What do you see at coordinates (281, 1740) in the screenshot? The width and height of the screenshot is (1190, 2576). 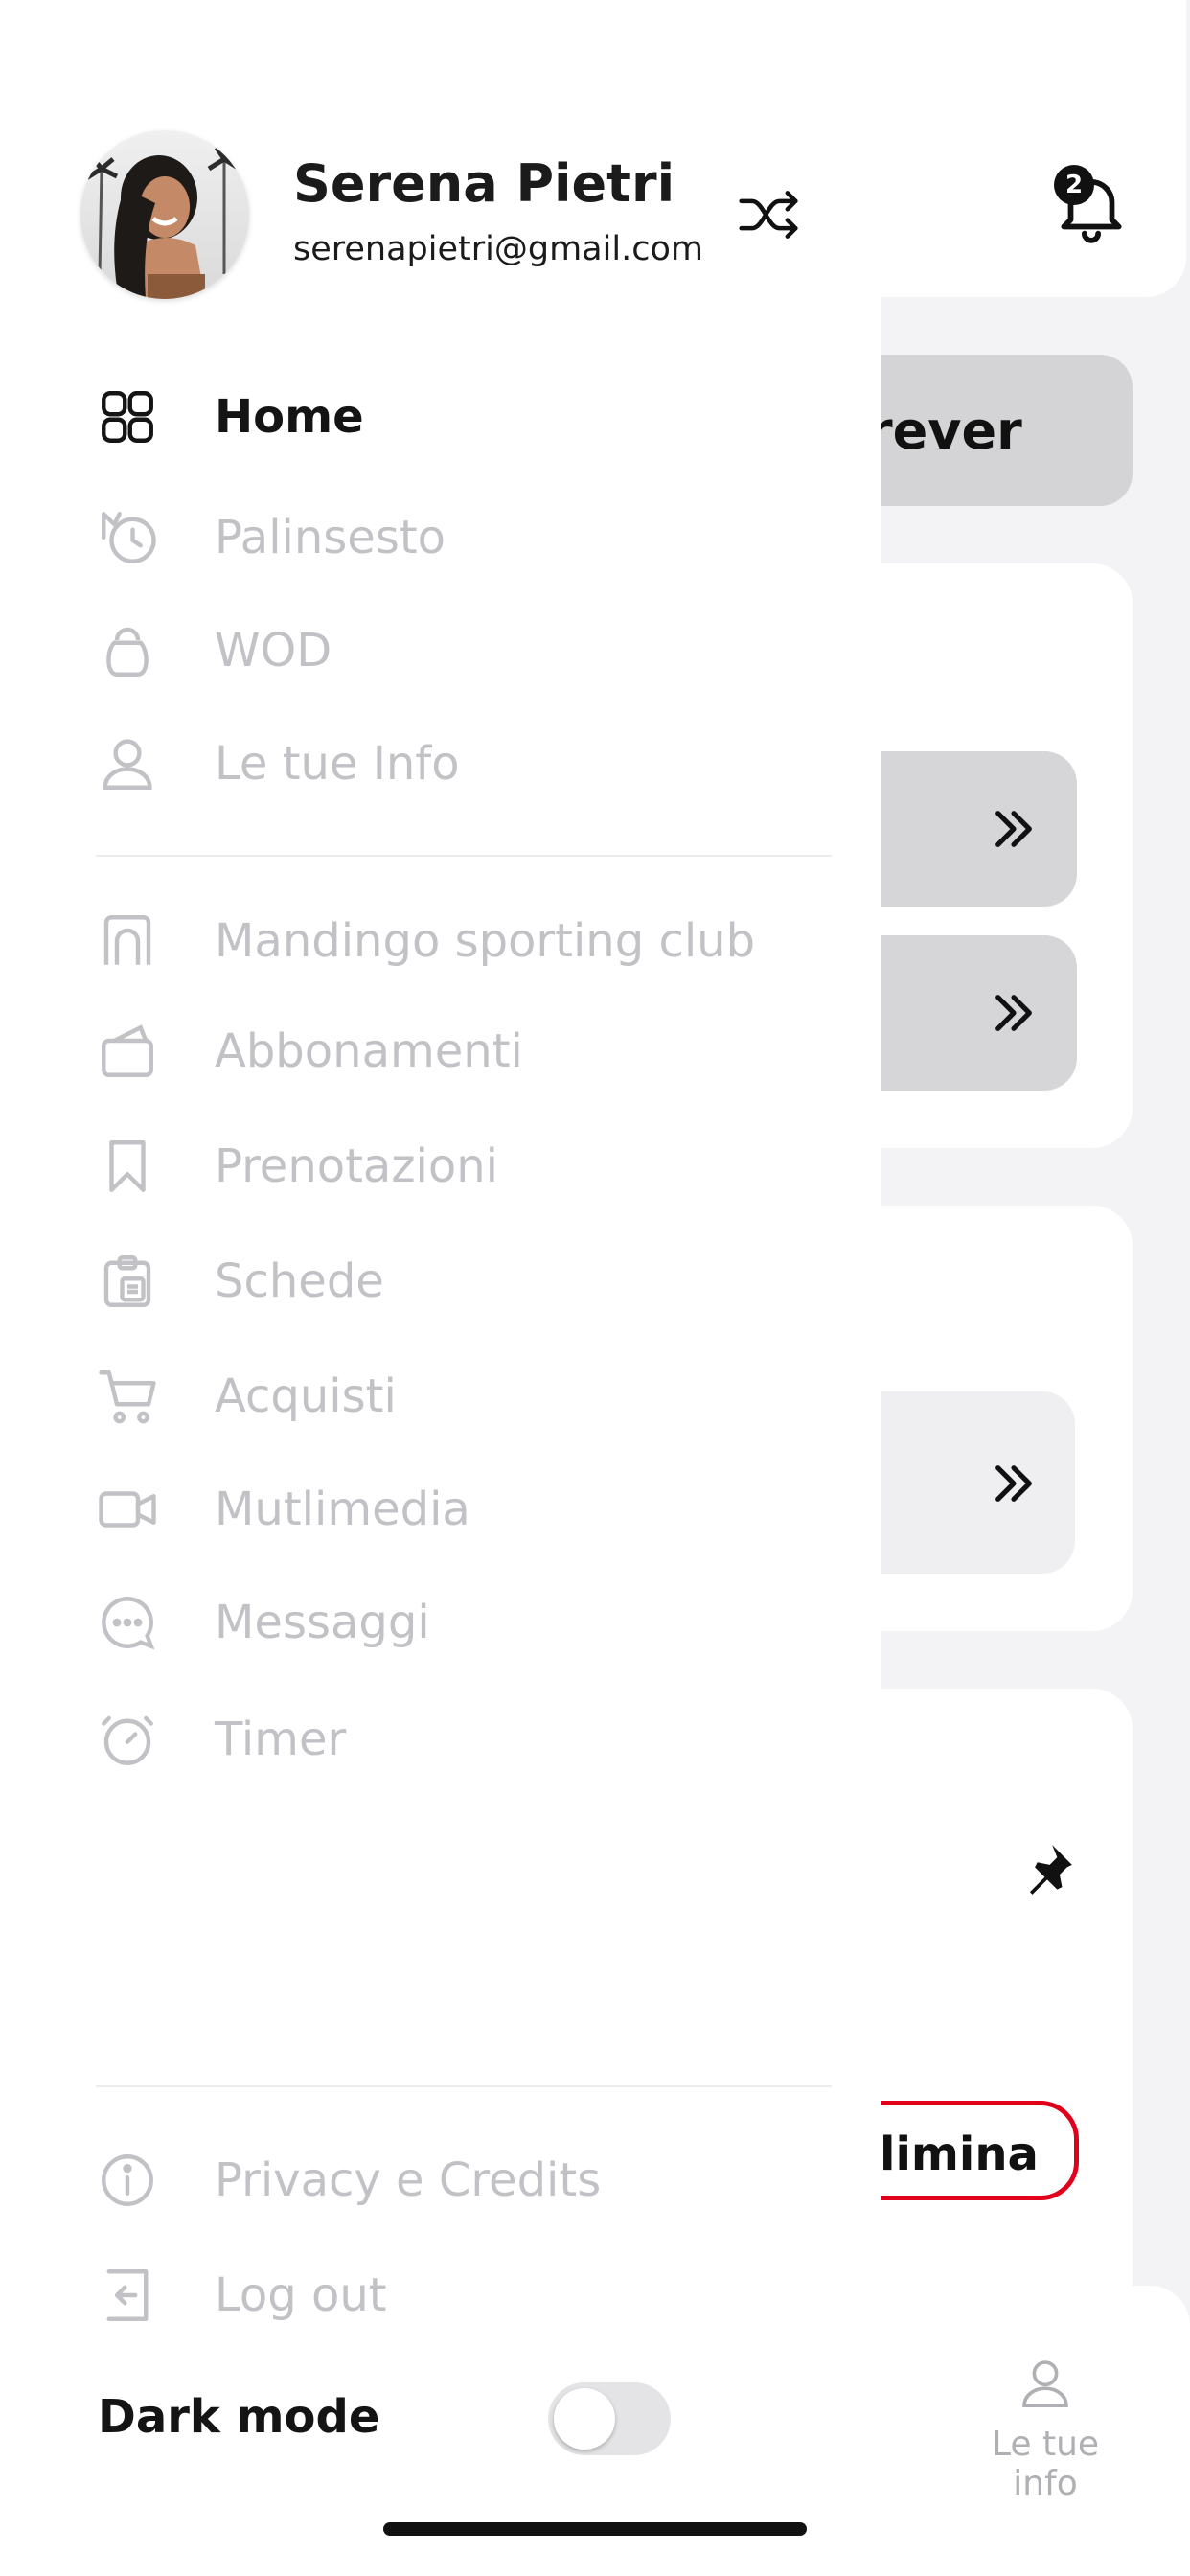 I see `menu-item-label: Timer` at bounding box center [281, 1740].